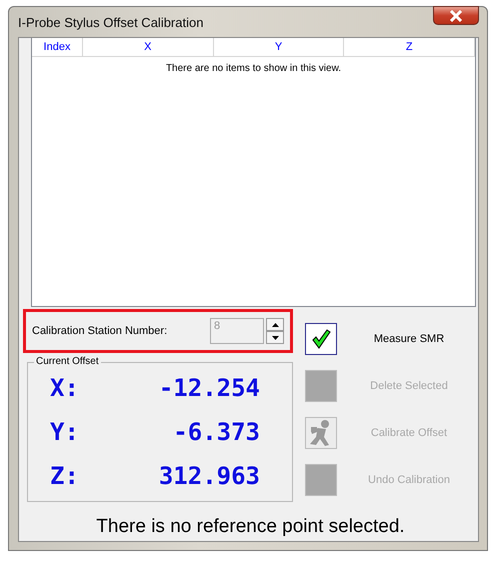 The height and width of the screenshot is (561, 496). I want to click on column-header: Index, so click(57, 47).